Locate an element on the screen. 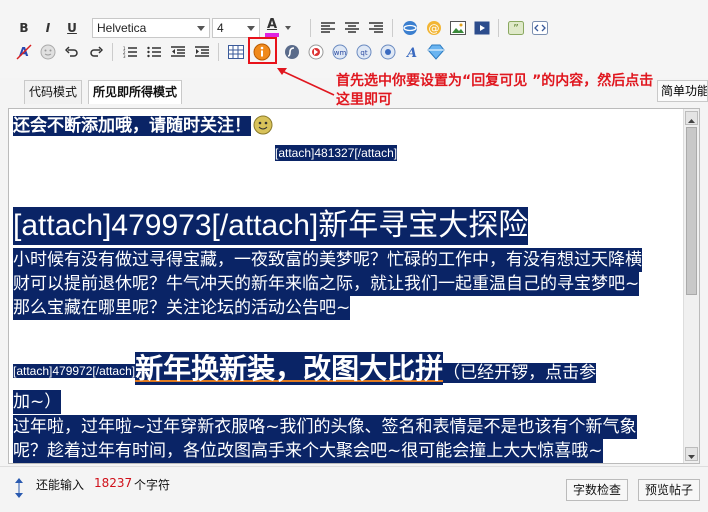 Image resolution: width=708 pixels, height=512 pixels. realplayer-icon is located at coordinates (316, 52).